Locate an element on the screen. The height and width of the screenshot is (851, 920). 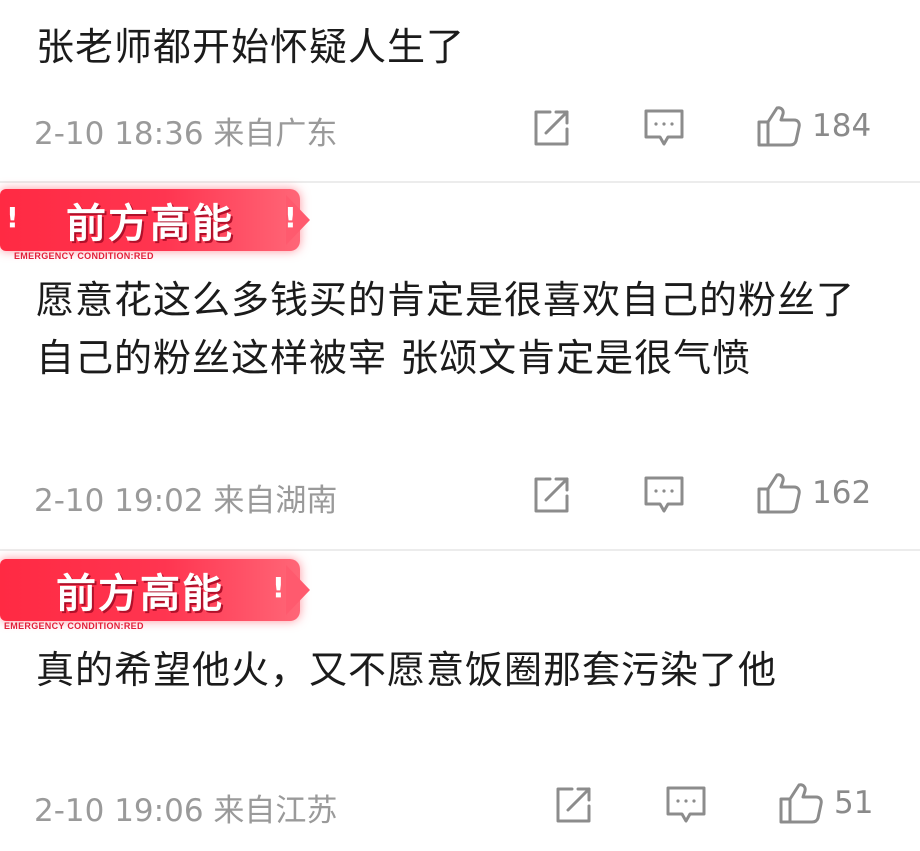
comment-text: 张老师都开始怀疑人生了 is located at coordinates (251, 47).